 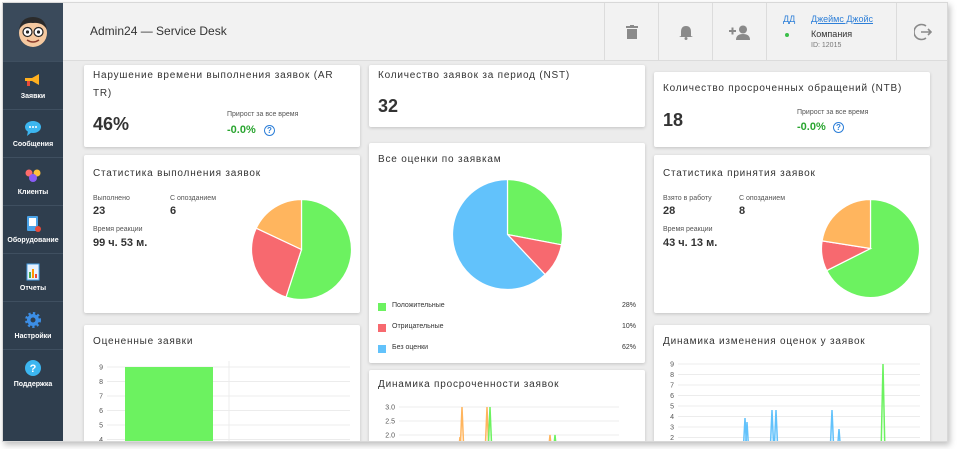 What do you see at coordinates (742, 211) in the screenshot?
I see `late-value: 8` at bounding box center [742, 211].